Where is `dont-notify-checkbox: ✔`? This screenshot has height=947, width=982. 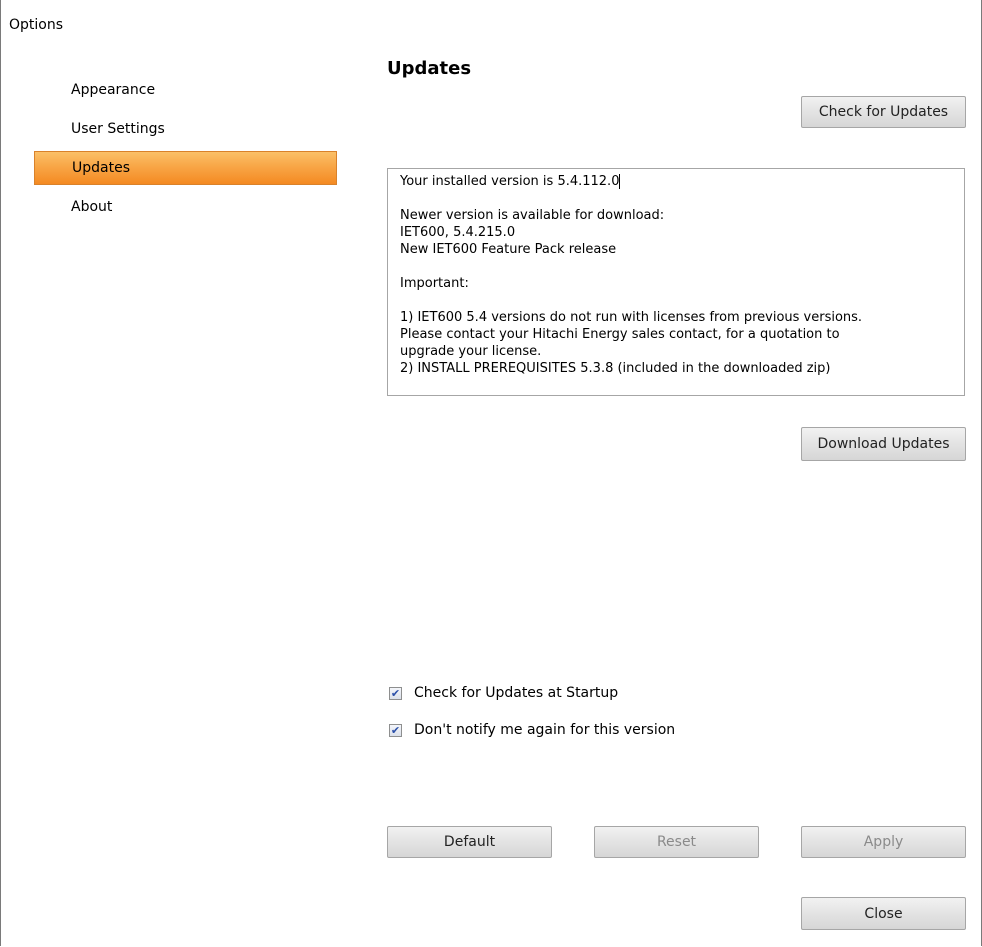
dont-notify-checkbox: ✔ is located at coordinates (395, 730).